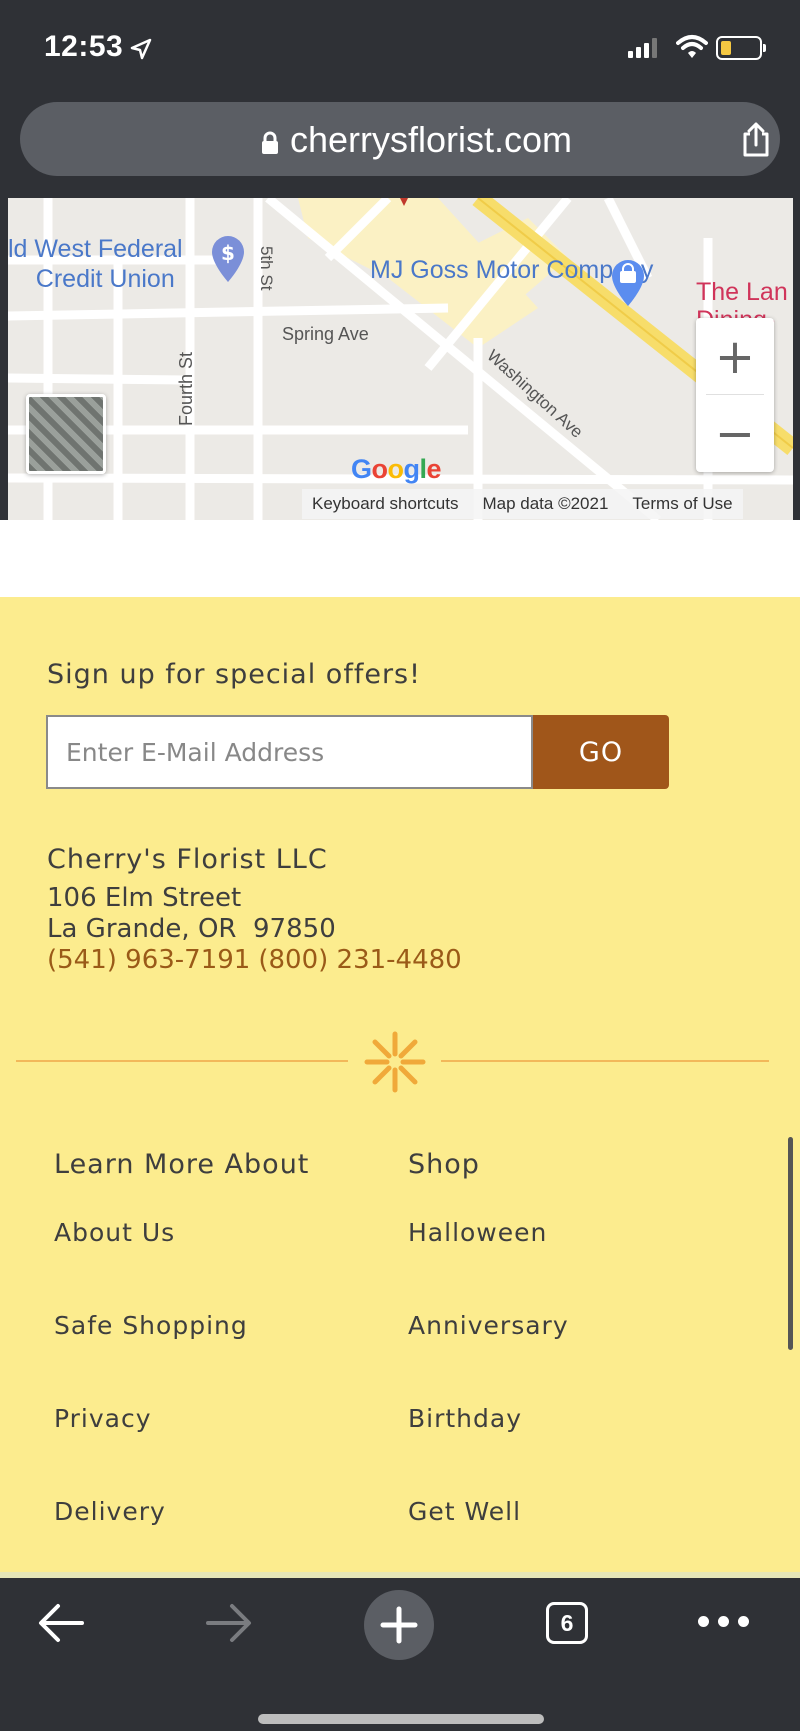 The width and height of the screenshot is (800, 1731). Describe the element at coordinates (756, 140) in the screenshot. I see `share-icon` at that location.